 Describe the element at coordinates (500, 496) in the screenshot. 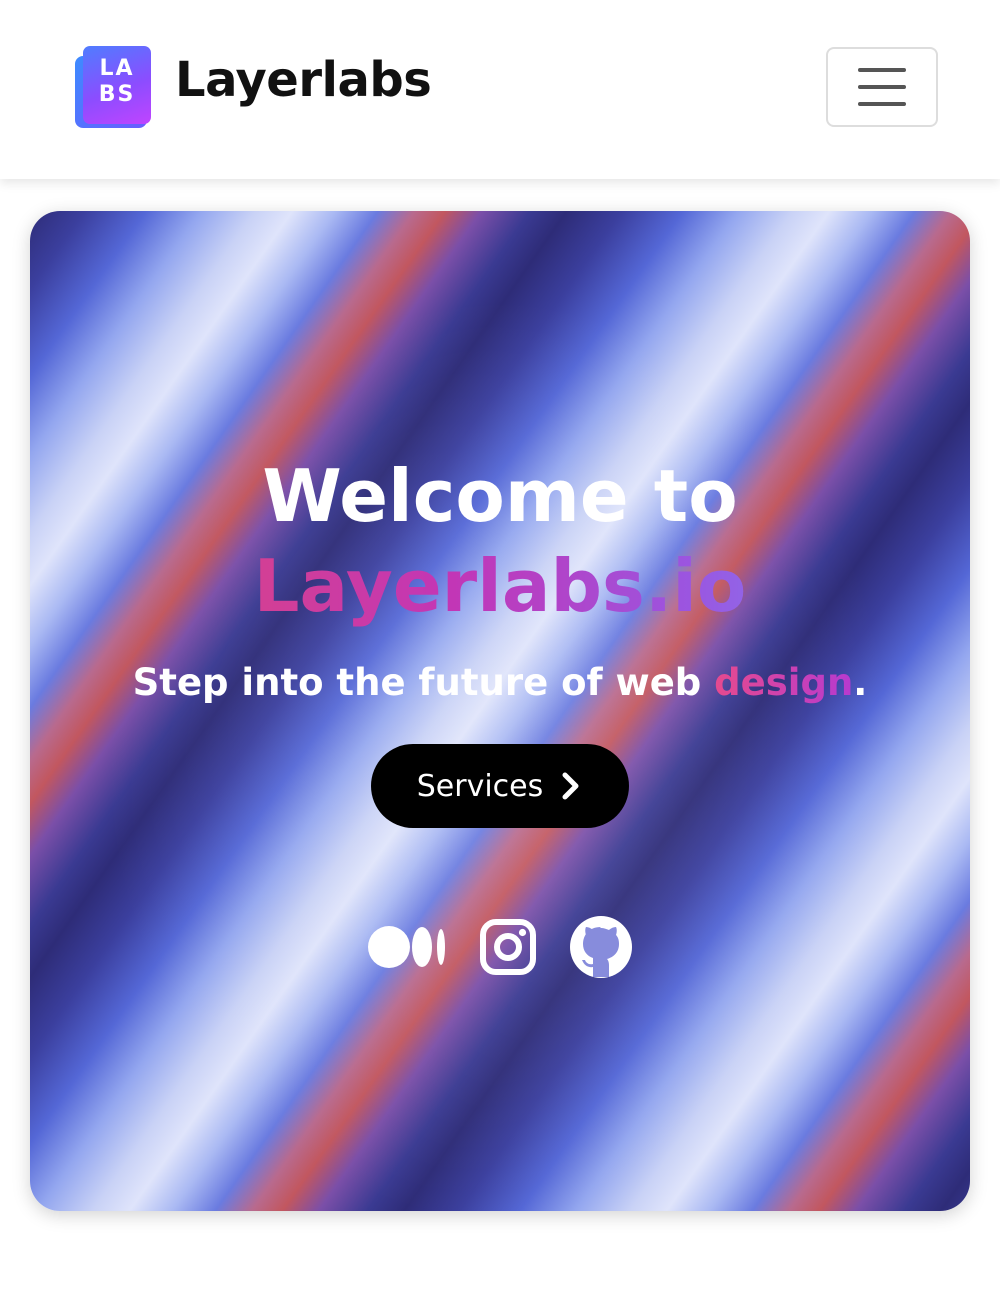

I see `hero-title-line1: Welcome to` at that location.